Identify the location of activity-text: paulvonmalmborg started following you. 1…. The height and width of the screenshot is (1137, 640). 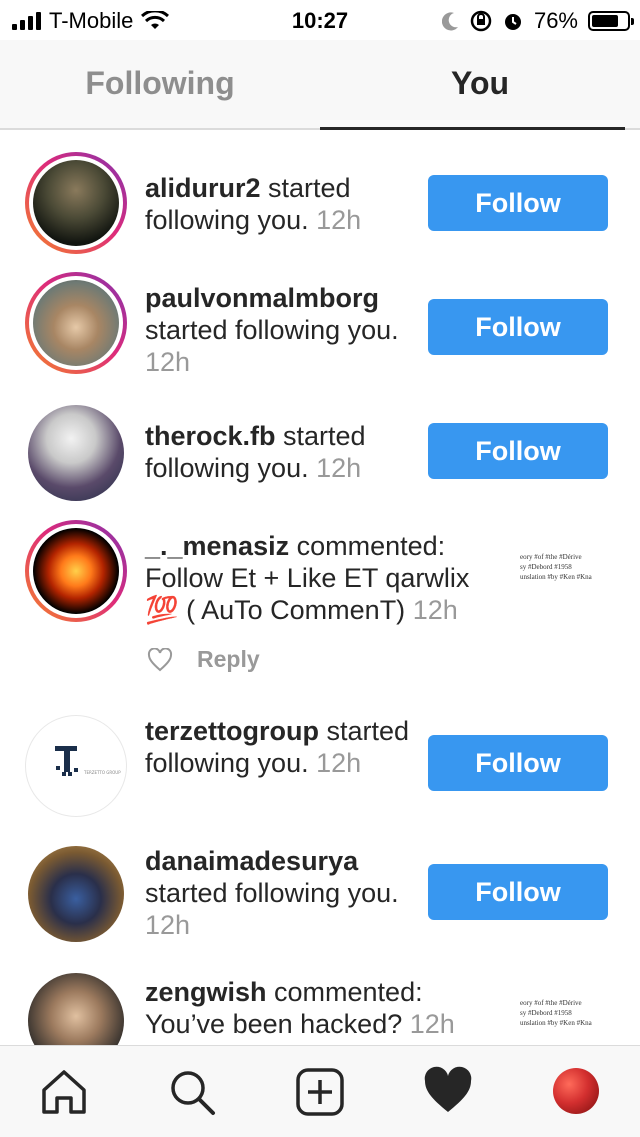
(280, 330).